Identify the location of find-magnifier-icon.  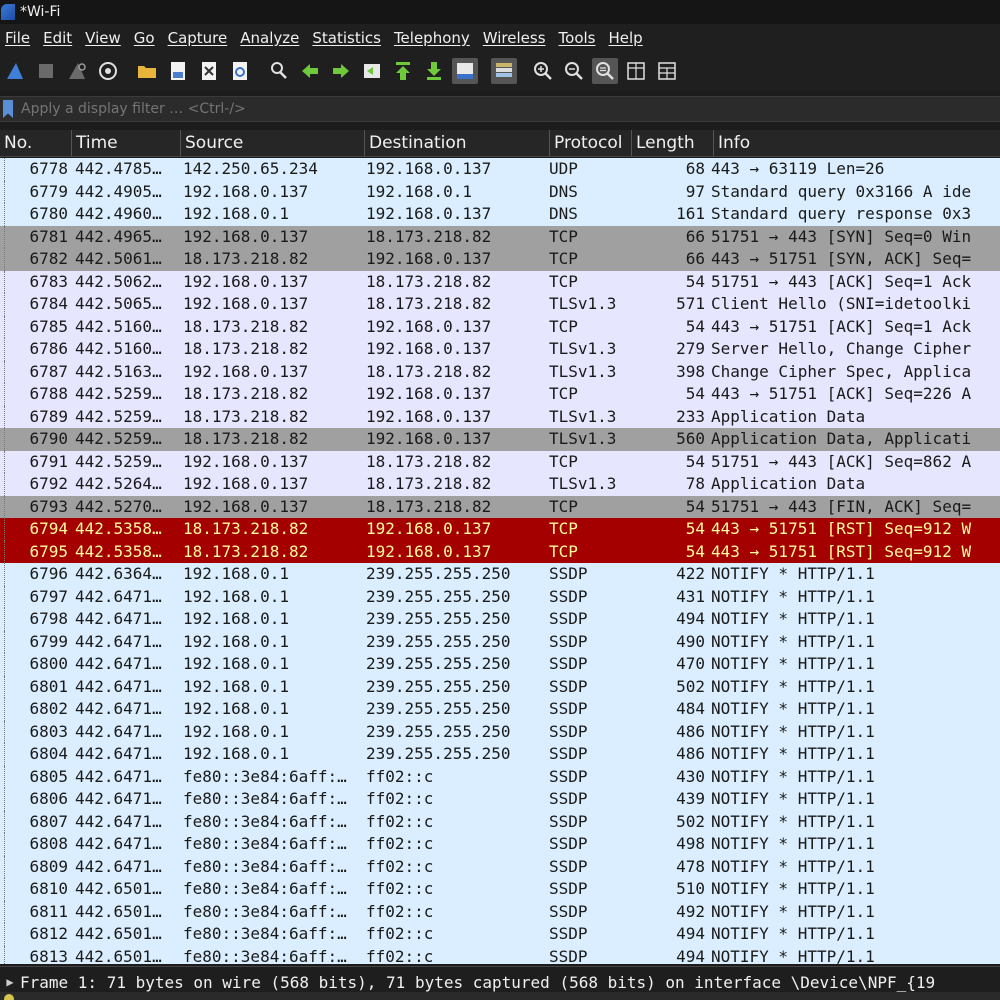
(279, 71).